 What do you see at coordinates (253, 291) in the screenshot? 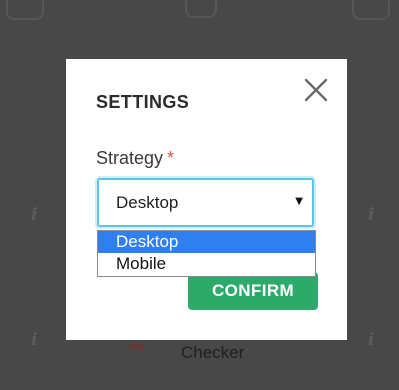
I see `confirm-button: CONFIRM` at bounding box center [253, 291].